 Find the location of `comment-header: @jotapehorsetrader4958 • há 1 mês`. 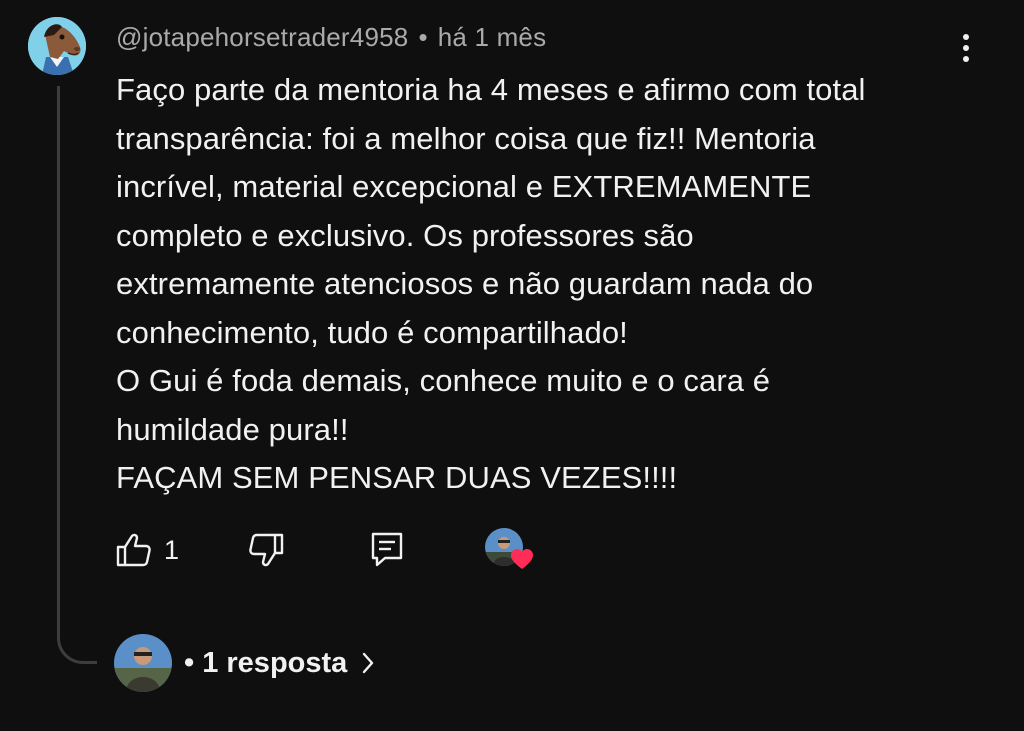

comment-header: @jotapehorsetrader4958 • há 1 mês is located at coordinates (331, 37).